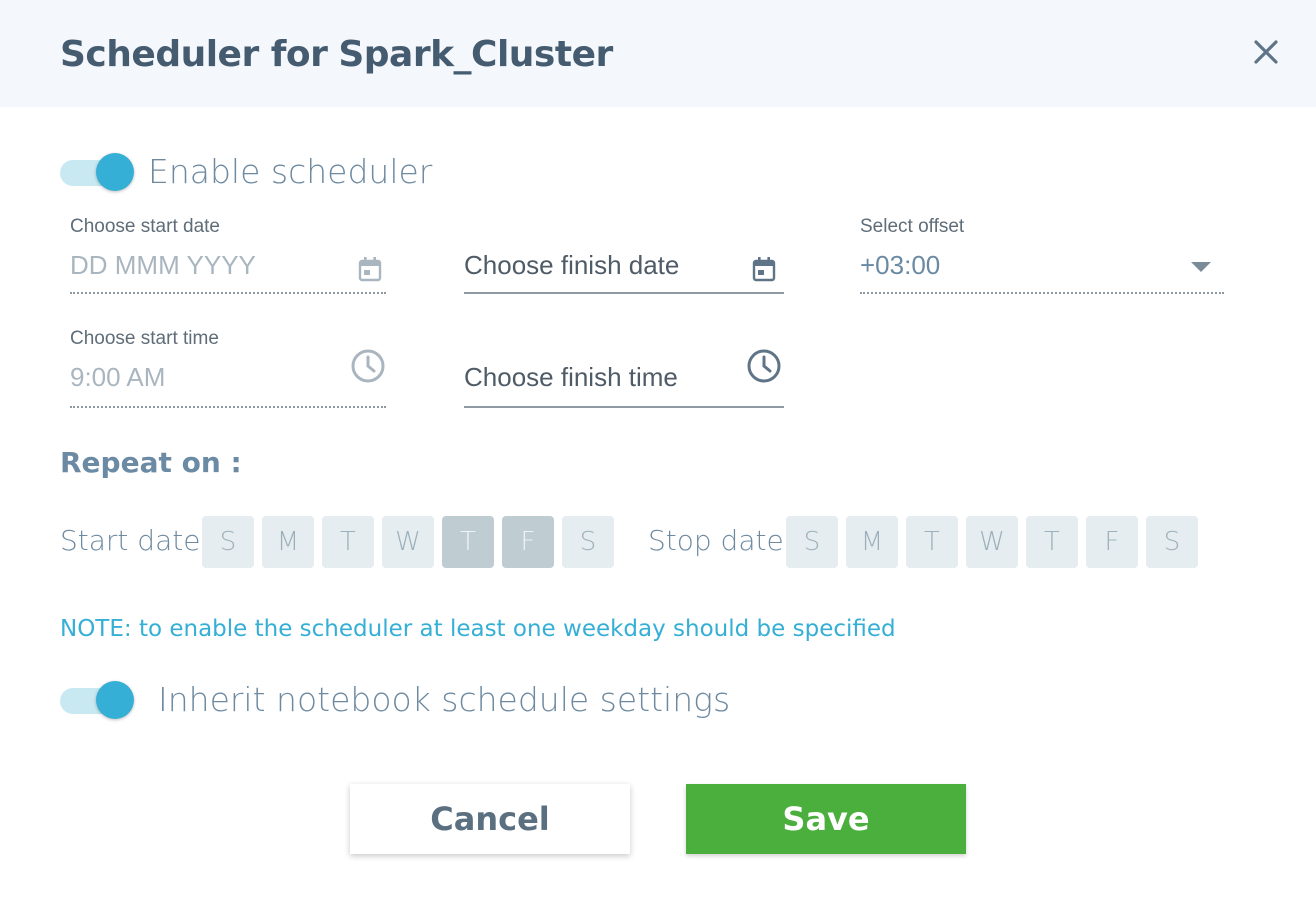  Describe the element at coordinates (572, 265) in the screenshot. I see `finish-date-placeholder: Choose finish date` at that location.